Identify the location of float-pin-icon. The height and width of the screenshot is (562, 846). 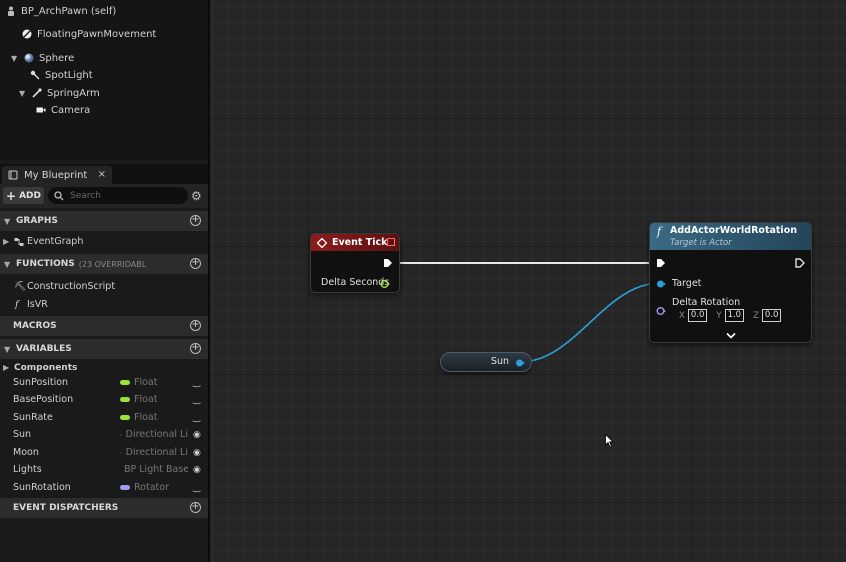
(385, 284).